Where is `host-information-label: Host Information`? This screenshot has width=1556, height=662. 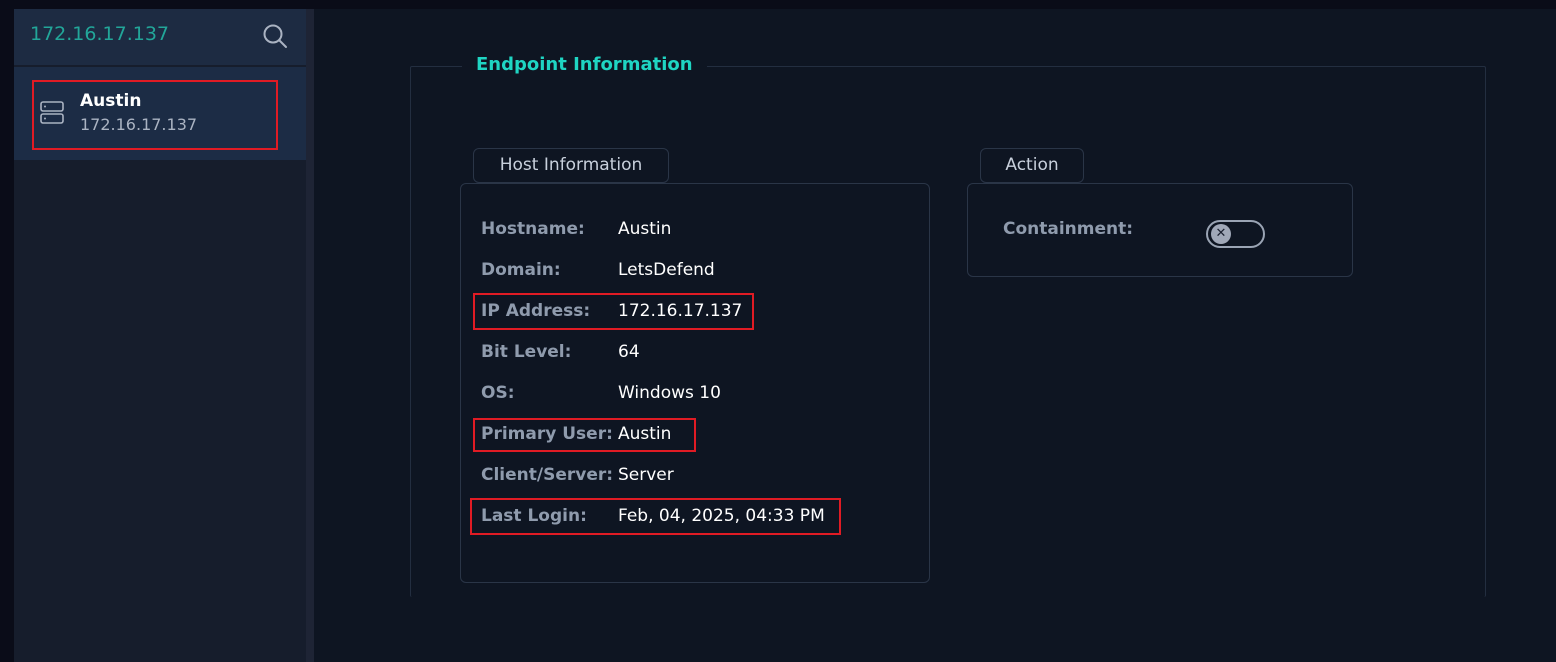 host-information-label: Host Information is located at coordinates (571, 165).